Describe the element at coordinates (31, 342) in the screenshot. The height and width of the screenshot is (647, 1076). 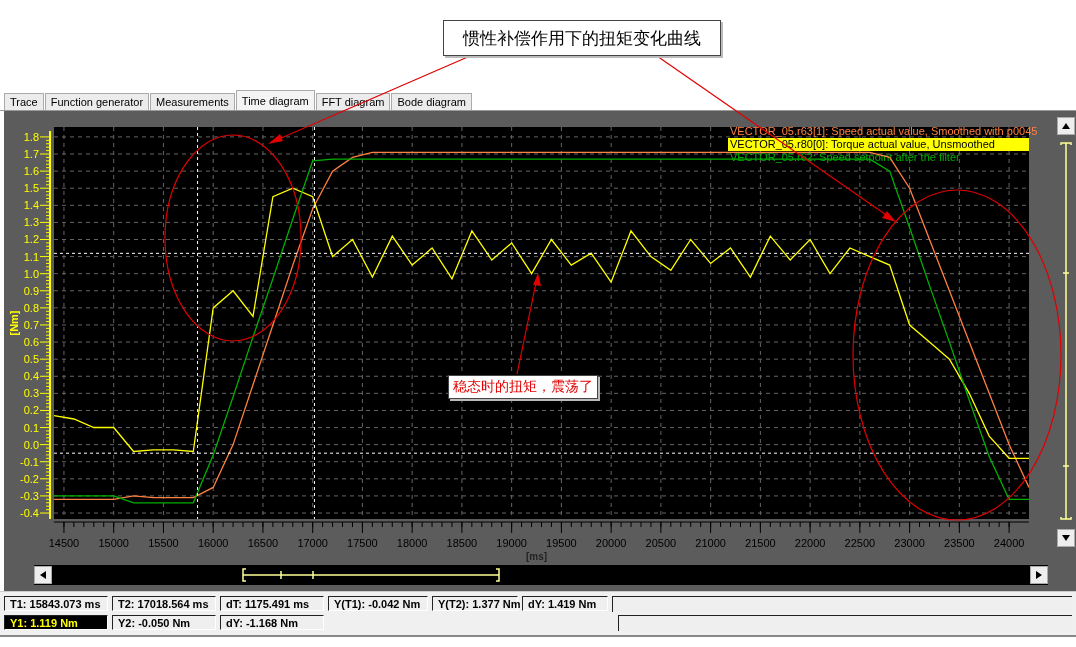
I see `y-tick-label: 0.6` at that location.